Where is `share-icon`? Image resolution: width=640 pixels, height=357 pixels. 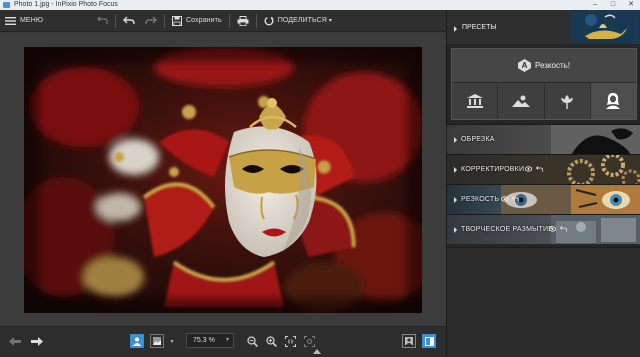 share-icon is located at coordinates (269, 20).